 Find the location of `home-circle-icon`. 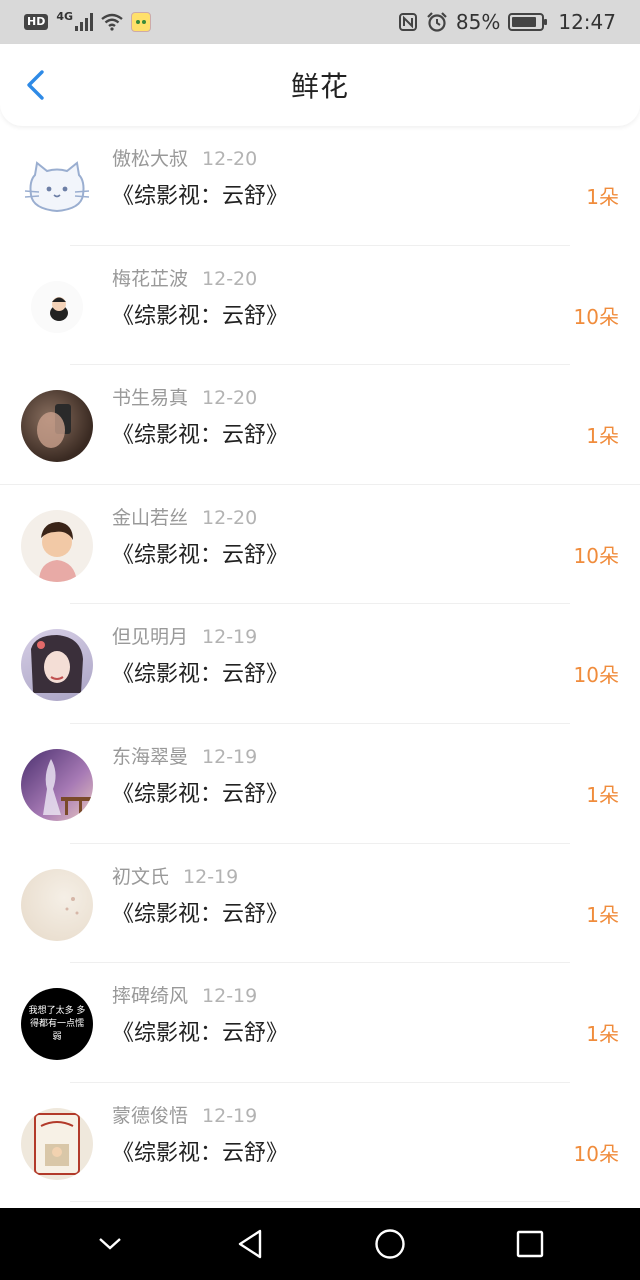

home-circle-icon is located at coordinates (390, 1244).